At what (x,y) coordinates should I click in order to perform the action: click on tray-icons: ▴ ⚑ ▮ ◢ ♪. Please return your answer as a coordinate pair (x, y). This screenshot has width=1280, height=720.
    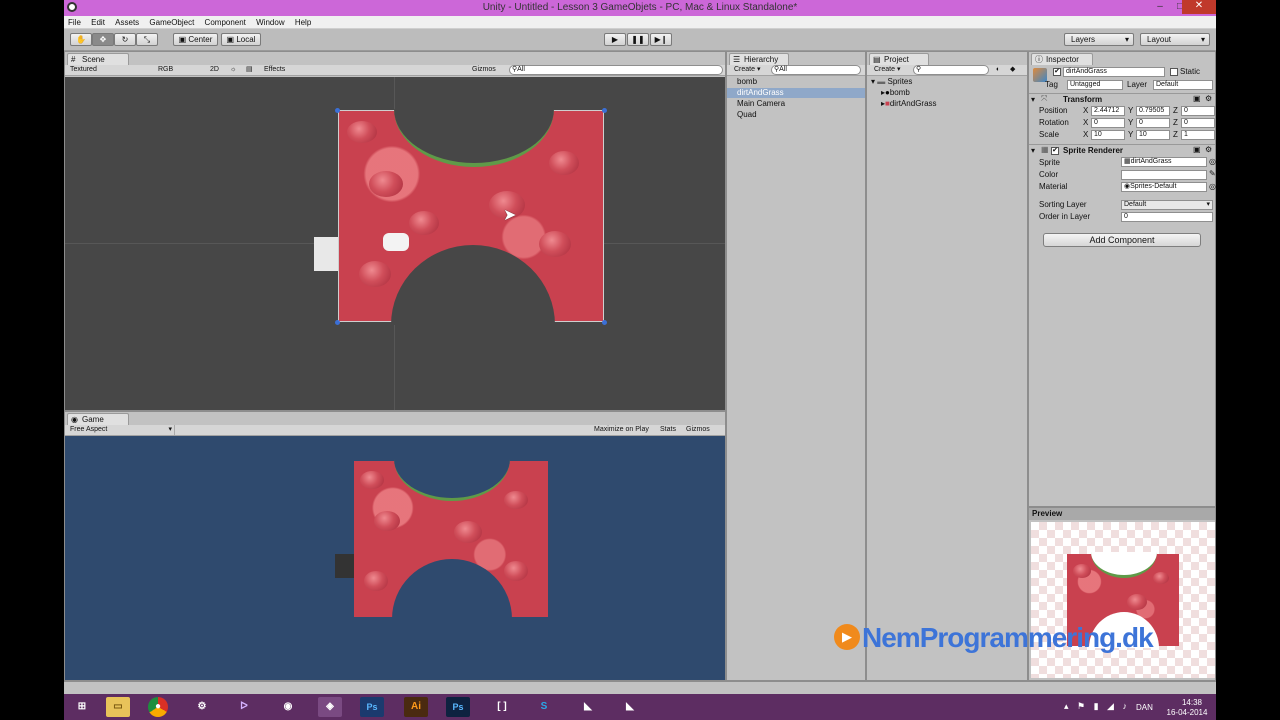
    Looking at the image, I should click on (1097, 706).